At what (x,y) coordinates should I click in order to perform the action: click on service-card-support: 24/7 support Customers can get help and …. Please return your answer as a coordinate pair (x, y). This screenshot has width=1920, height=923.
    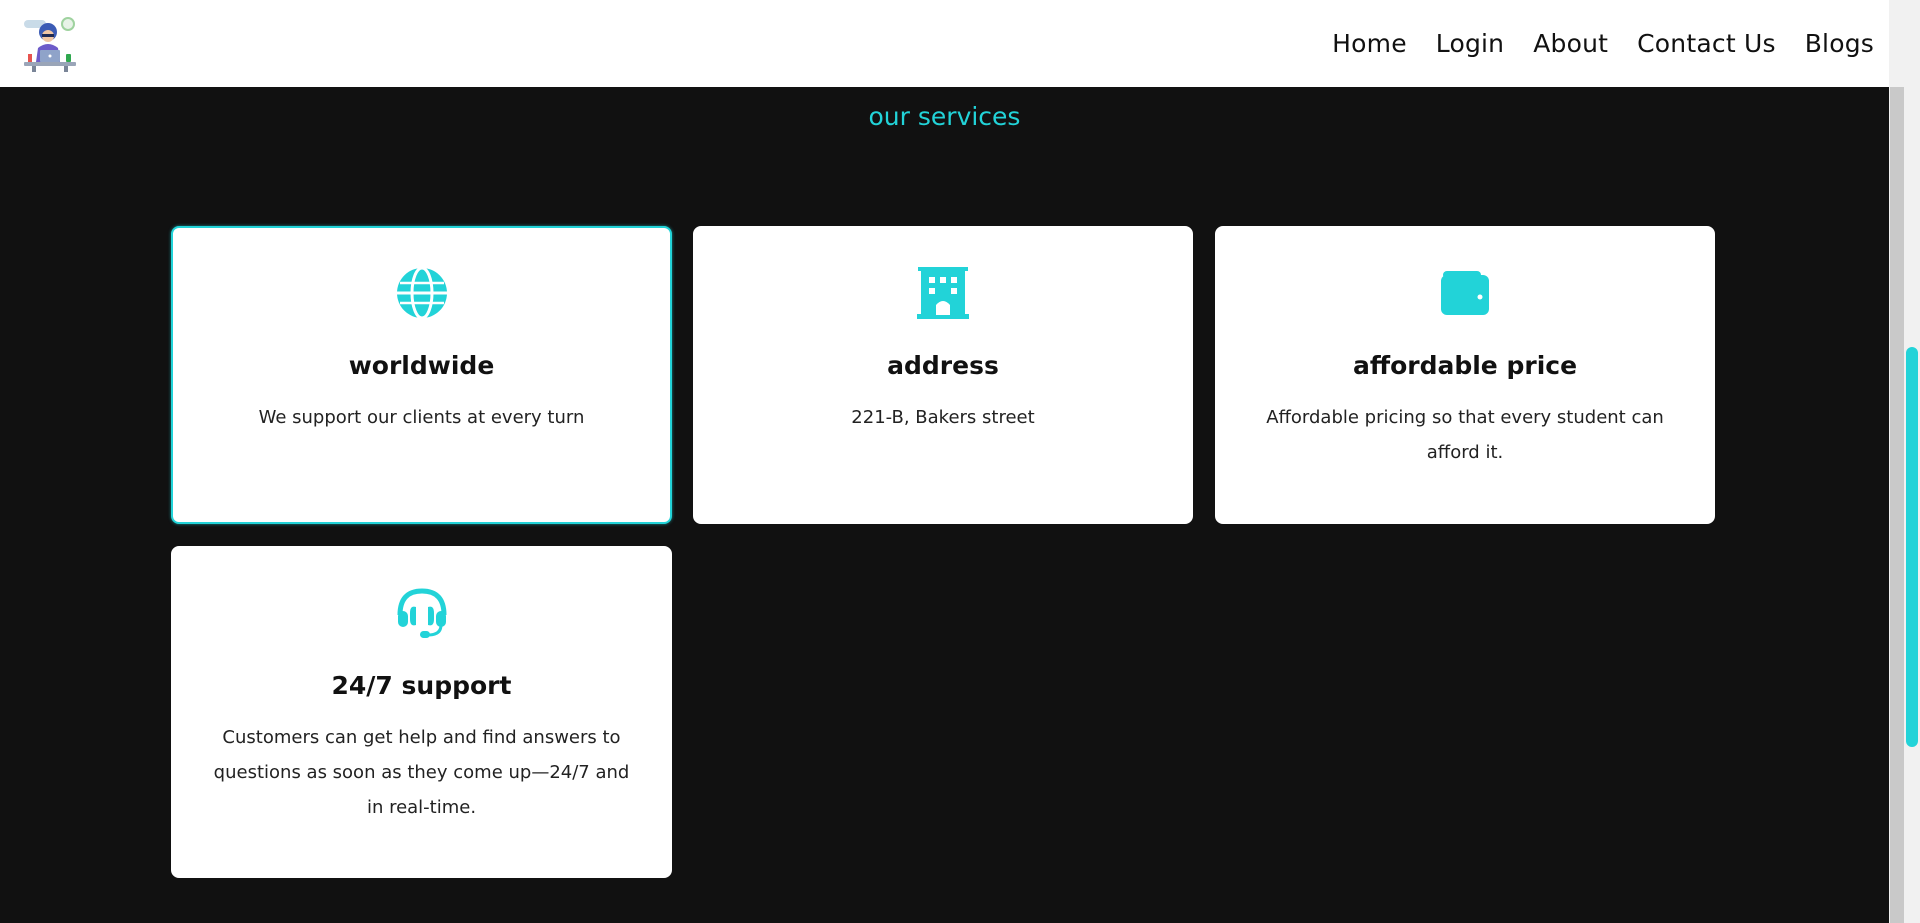
    Looking at the image, I should click on (421, 712).